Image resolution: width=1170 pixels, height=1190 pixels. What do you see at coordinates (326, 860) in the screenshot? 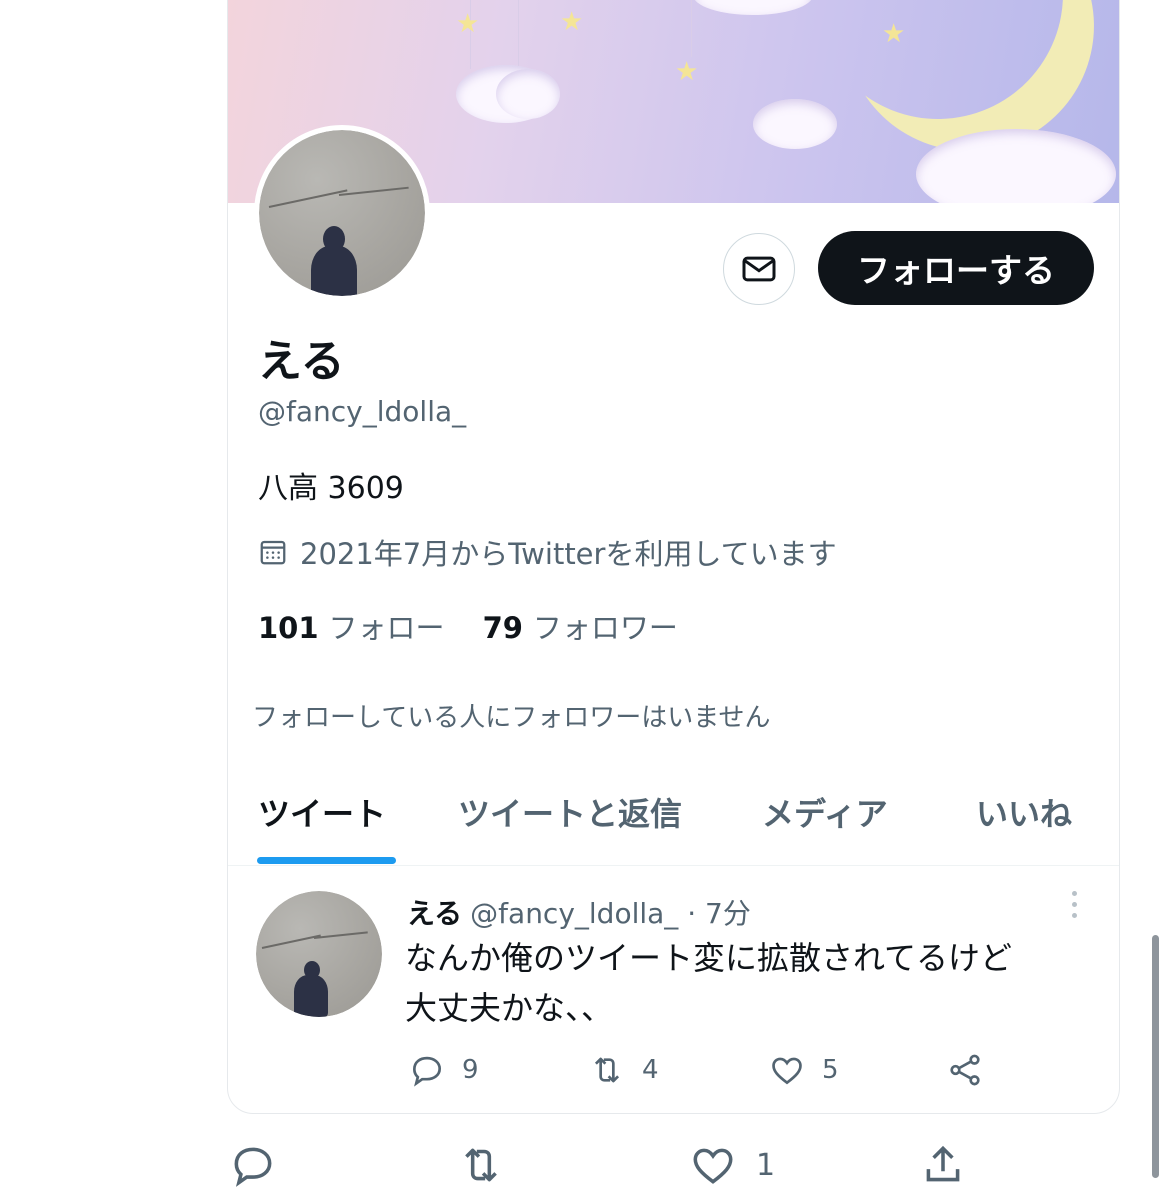
I see `active-tab-indicator` at bounding box center [326, 860].